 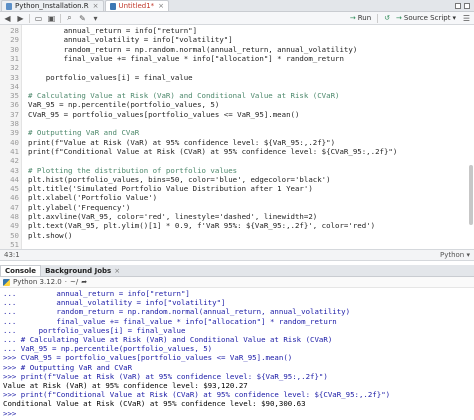 What do you see at coordinates (399, 18) in the screenshot?
I see `source-arrow-icon: →` at bounding box center [399, 18].